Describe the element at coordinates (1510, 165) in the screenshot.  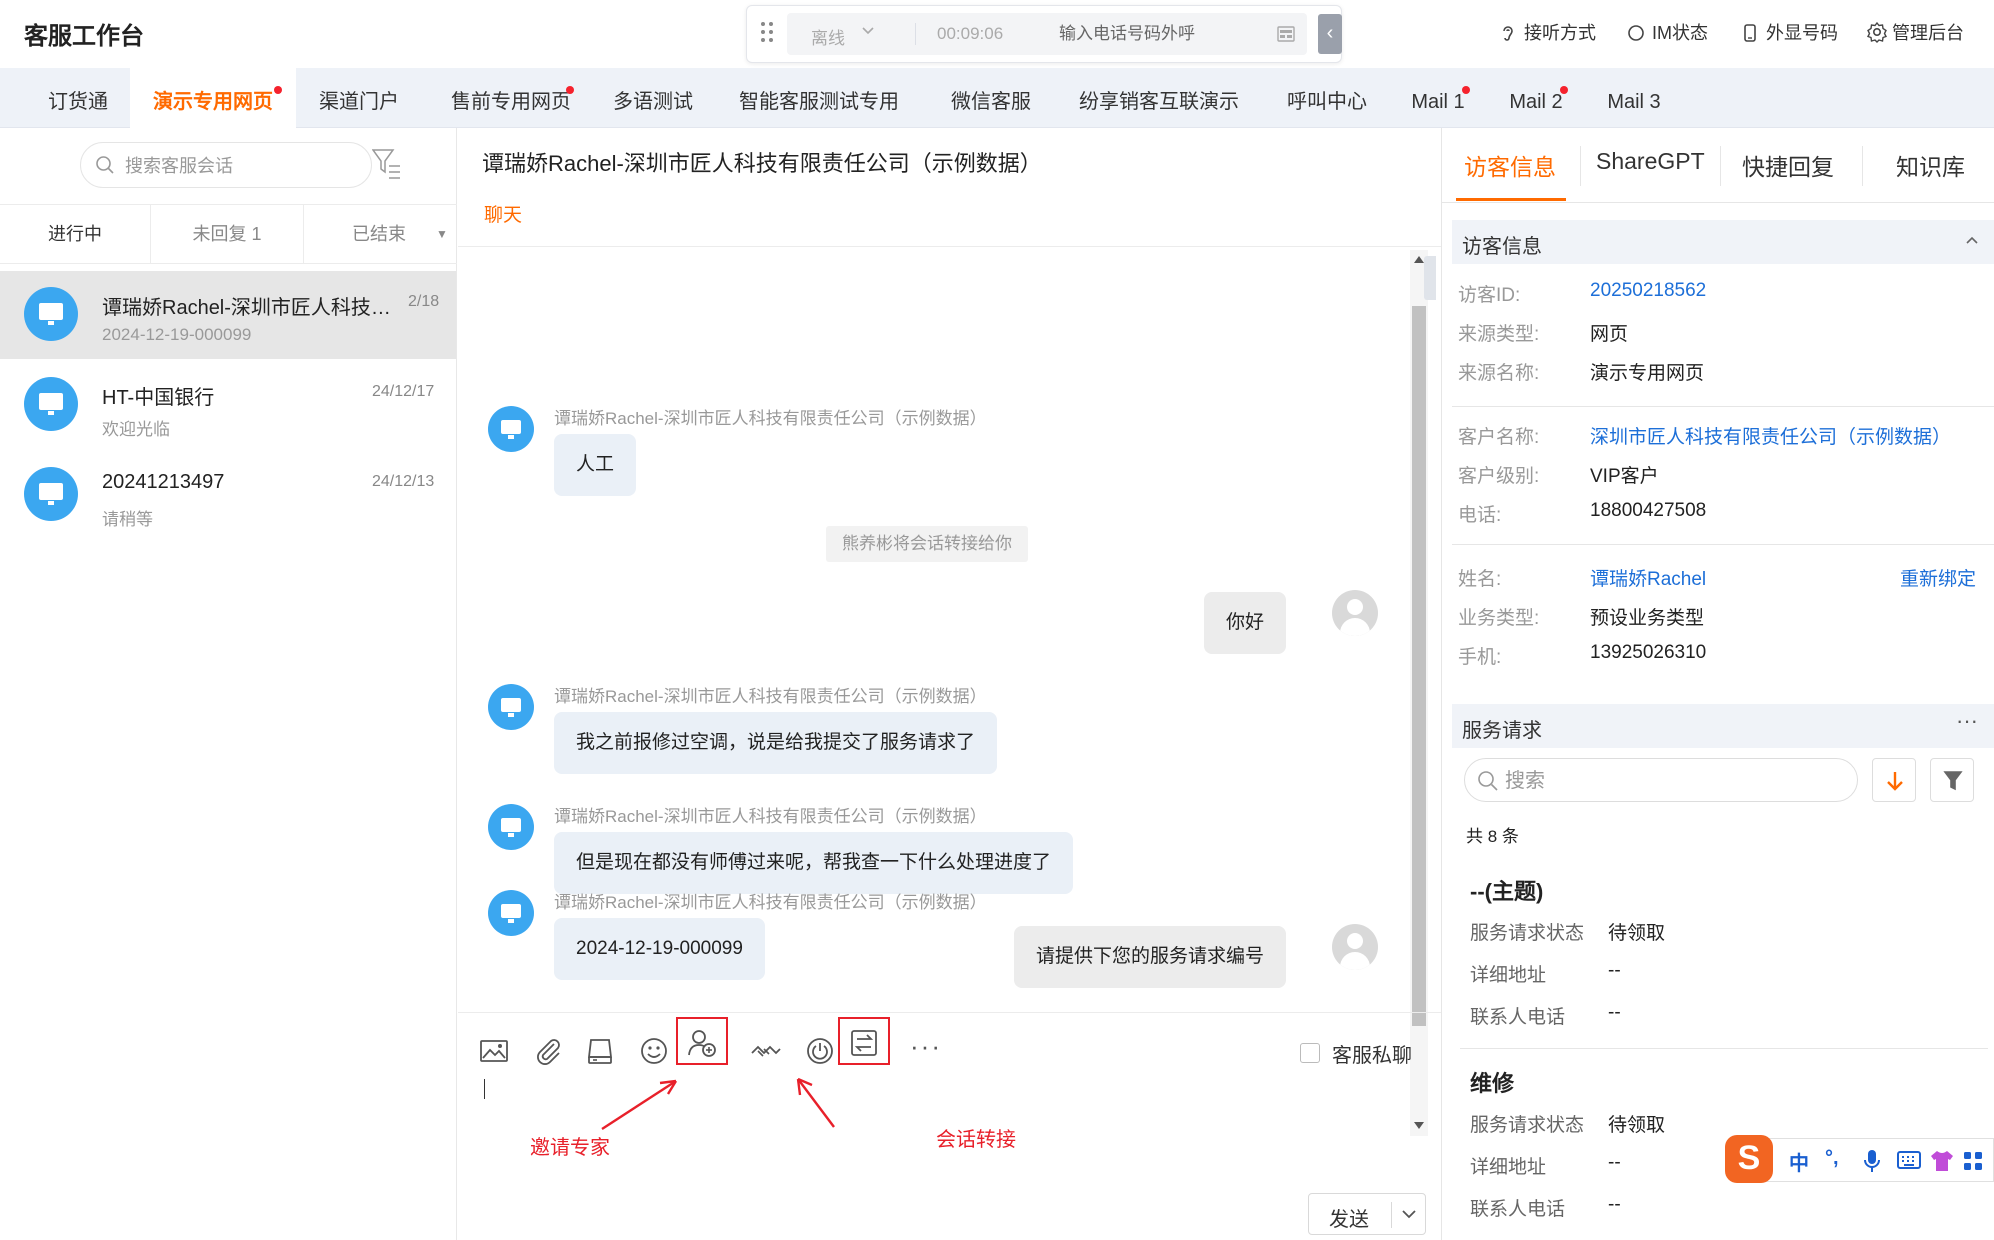
I see `tab-visitor-info: 访客信息` at that location.